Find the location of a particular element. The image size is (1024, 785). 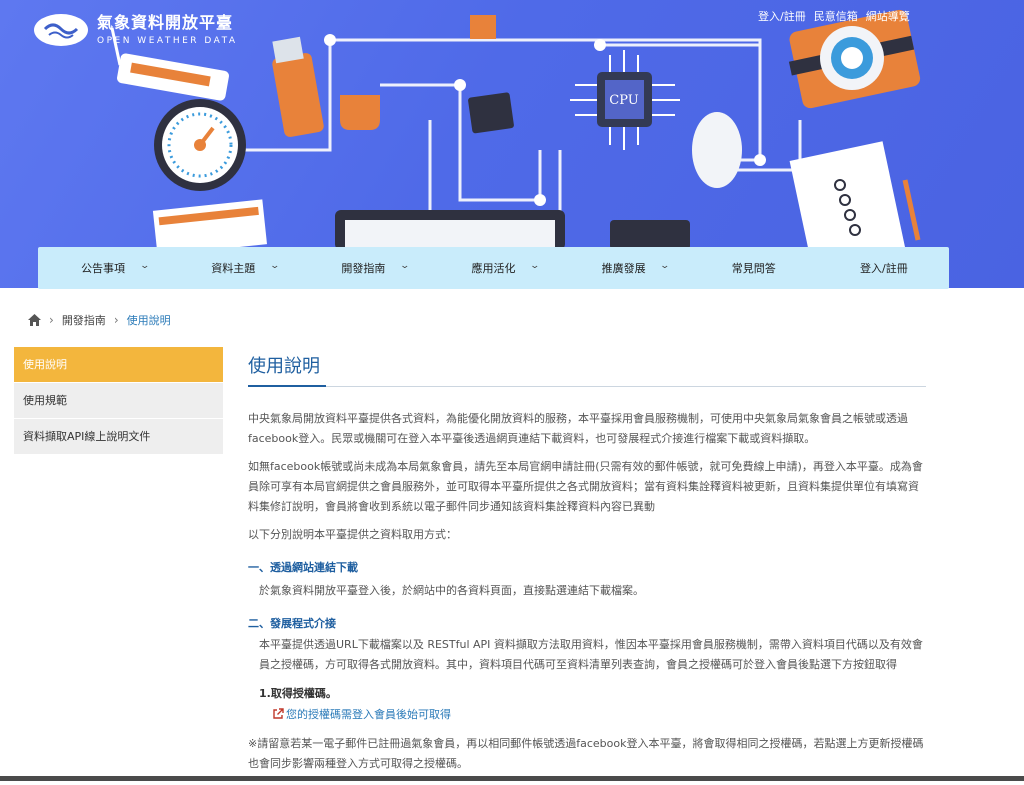

logo-title: 氣象資料開放平臺 is located at coordinates (165, 22).